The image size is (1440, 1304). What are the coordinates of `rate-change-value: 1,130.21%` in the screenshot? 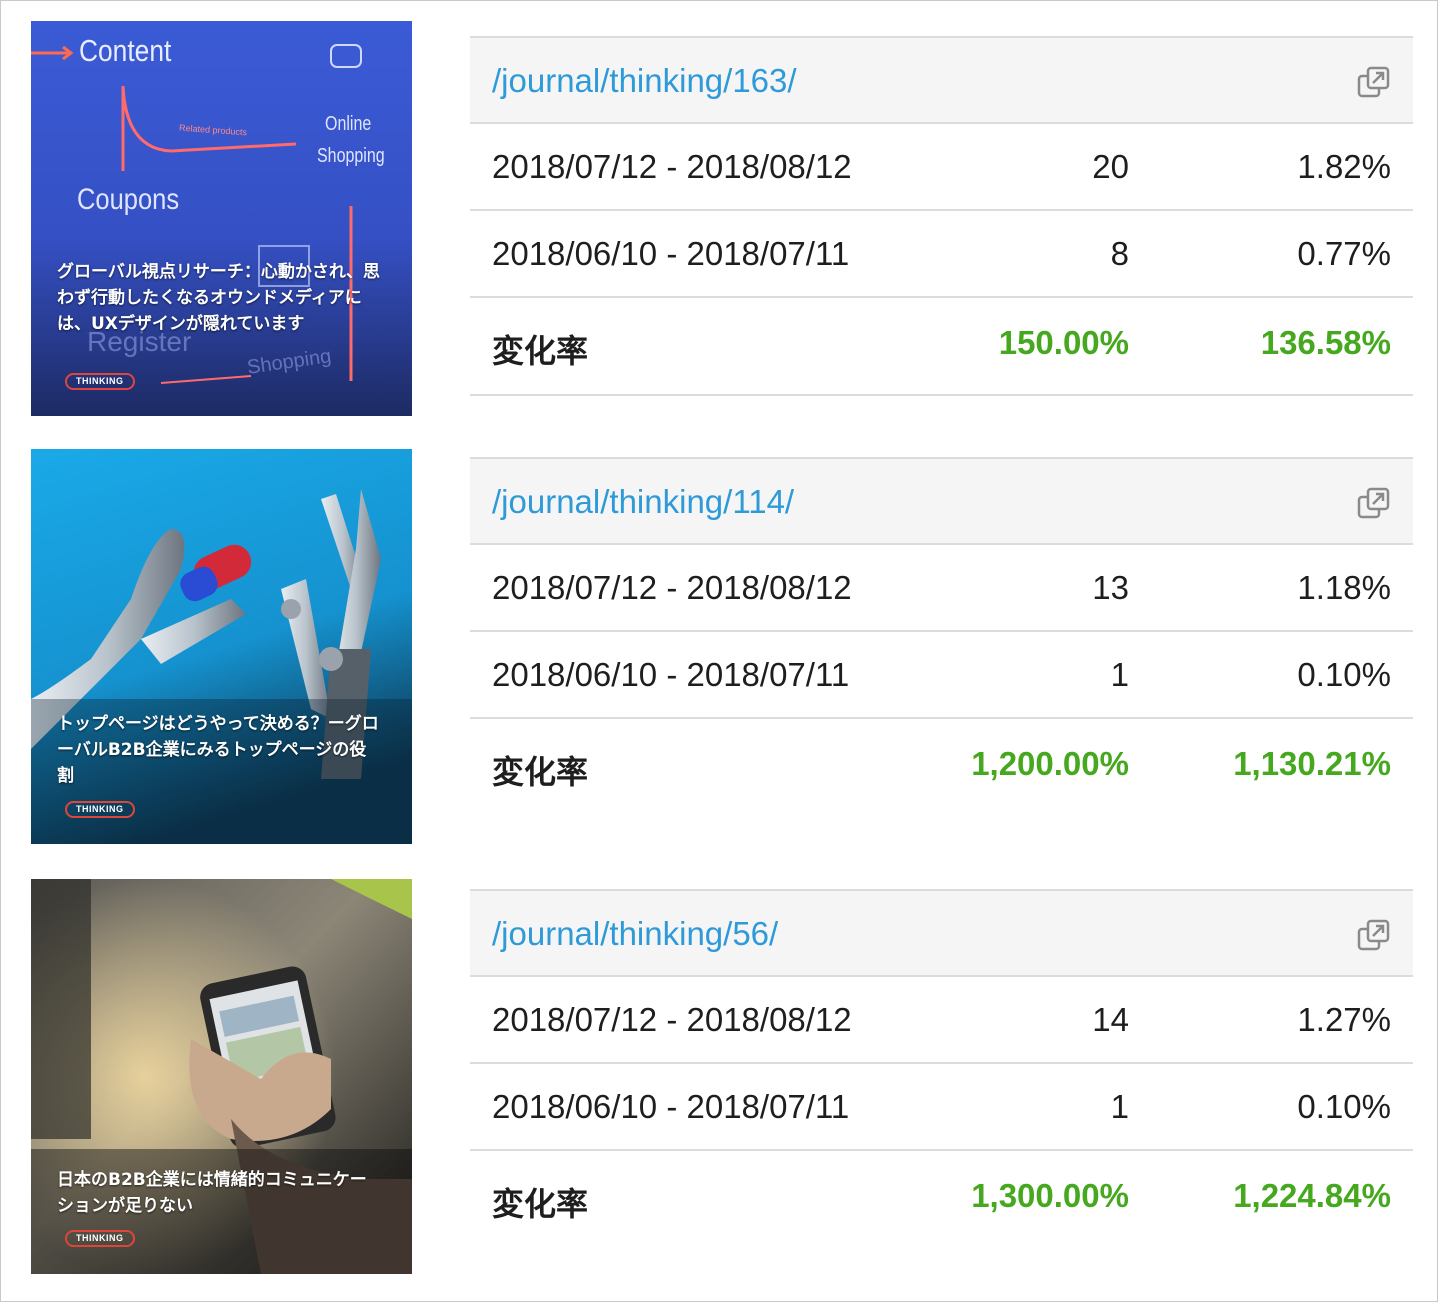 It's located at (1312, 763).